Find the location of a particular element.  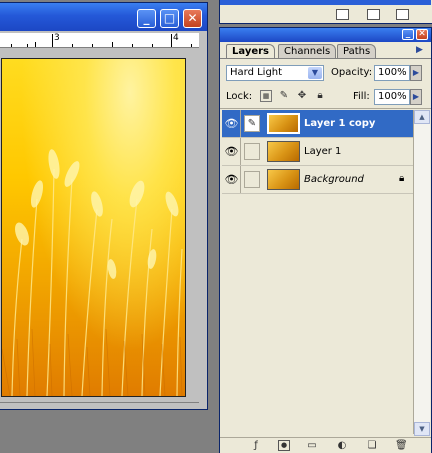

lock-move-icon: ✥ is located at coordinates (302, 96).